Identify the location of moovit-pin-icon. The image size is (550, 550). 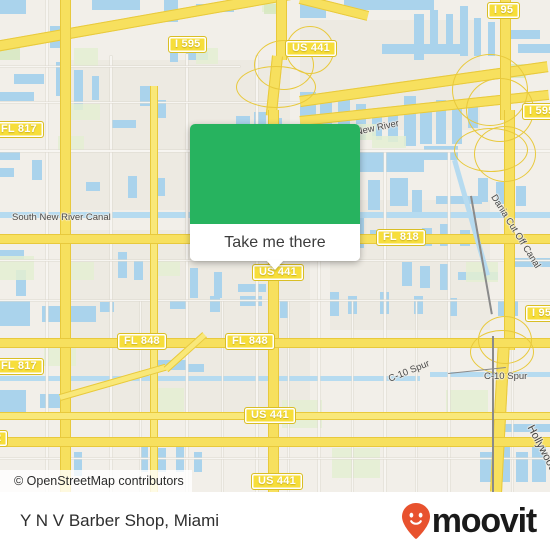
(415, 521).